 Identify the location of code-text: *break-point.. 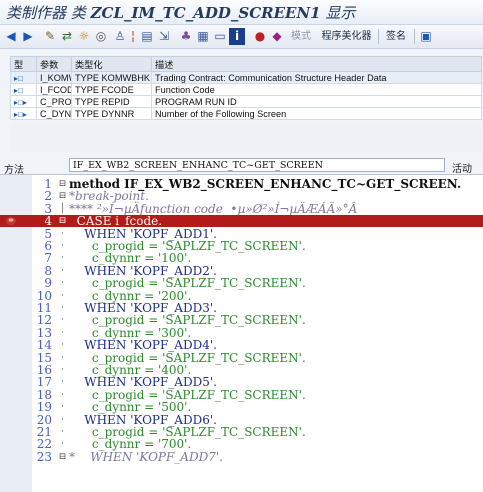
(109, 196).